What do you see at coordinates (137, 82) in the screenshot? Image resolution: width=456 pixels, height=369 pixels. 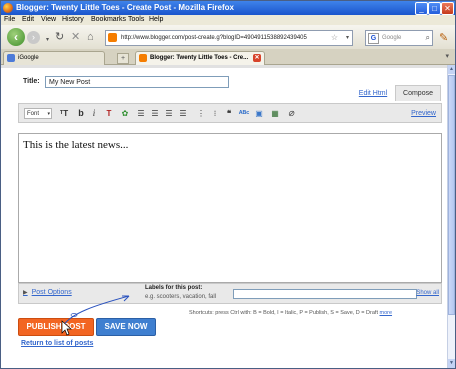 I see `post-title-input: My New Post` at bounding box center [137, 82].